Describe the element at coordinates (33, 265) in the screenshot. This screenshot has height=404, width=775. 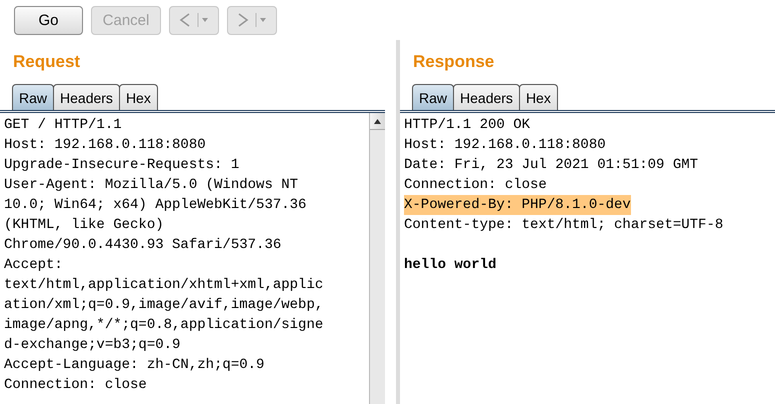
I see `text-line: Accept:` at that location.